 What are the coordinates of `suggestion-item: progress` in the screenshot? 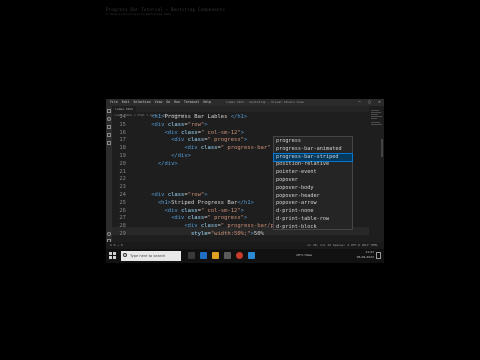 It's located at (313, 142).